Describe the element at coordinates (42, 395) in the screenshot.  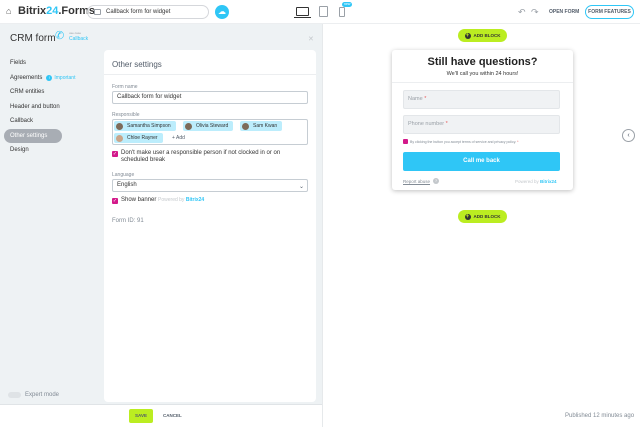
I see `expert-mode-label: Expert mode` at that location.